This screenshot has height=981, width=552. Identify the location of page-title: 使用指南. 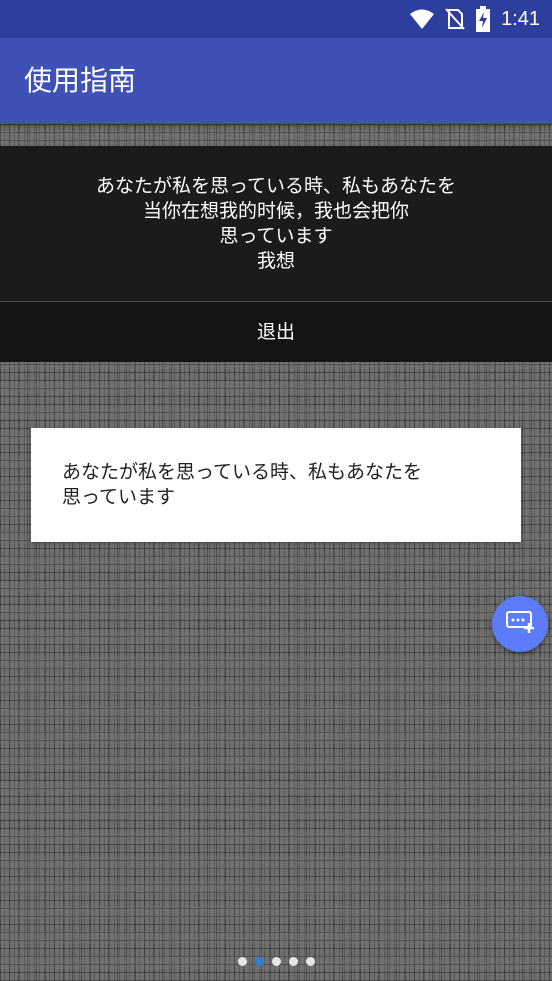
(80, 80).